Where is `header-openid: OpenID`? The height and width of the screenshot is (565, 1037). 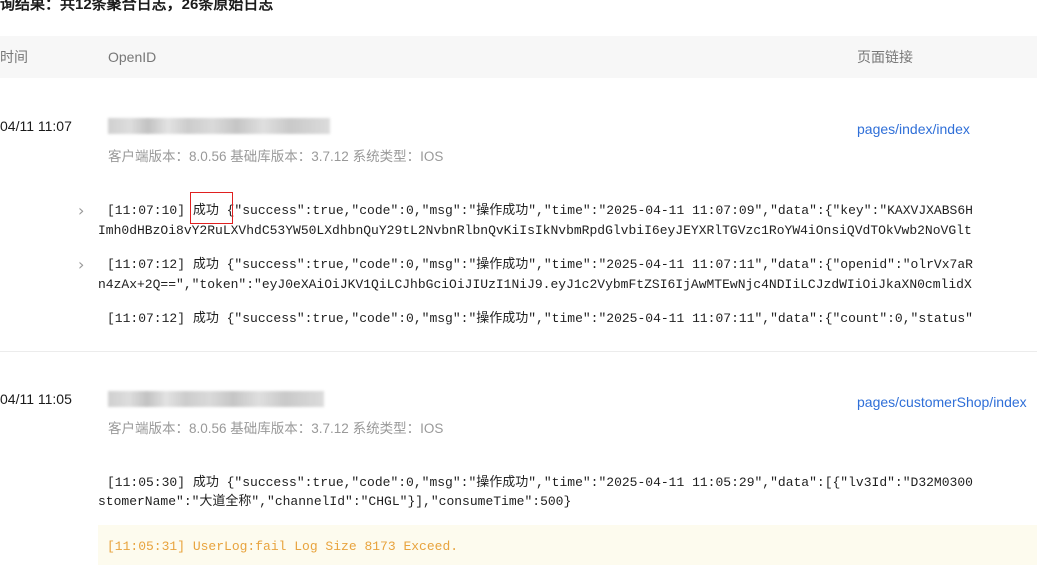
header-openid: OpenID is located at coordinates (132, 57).